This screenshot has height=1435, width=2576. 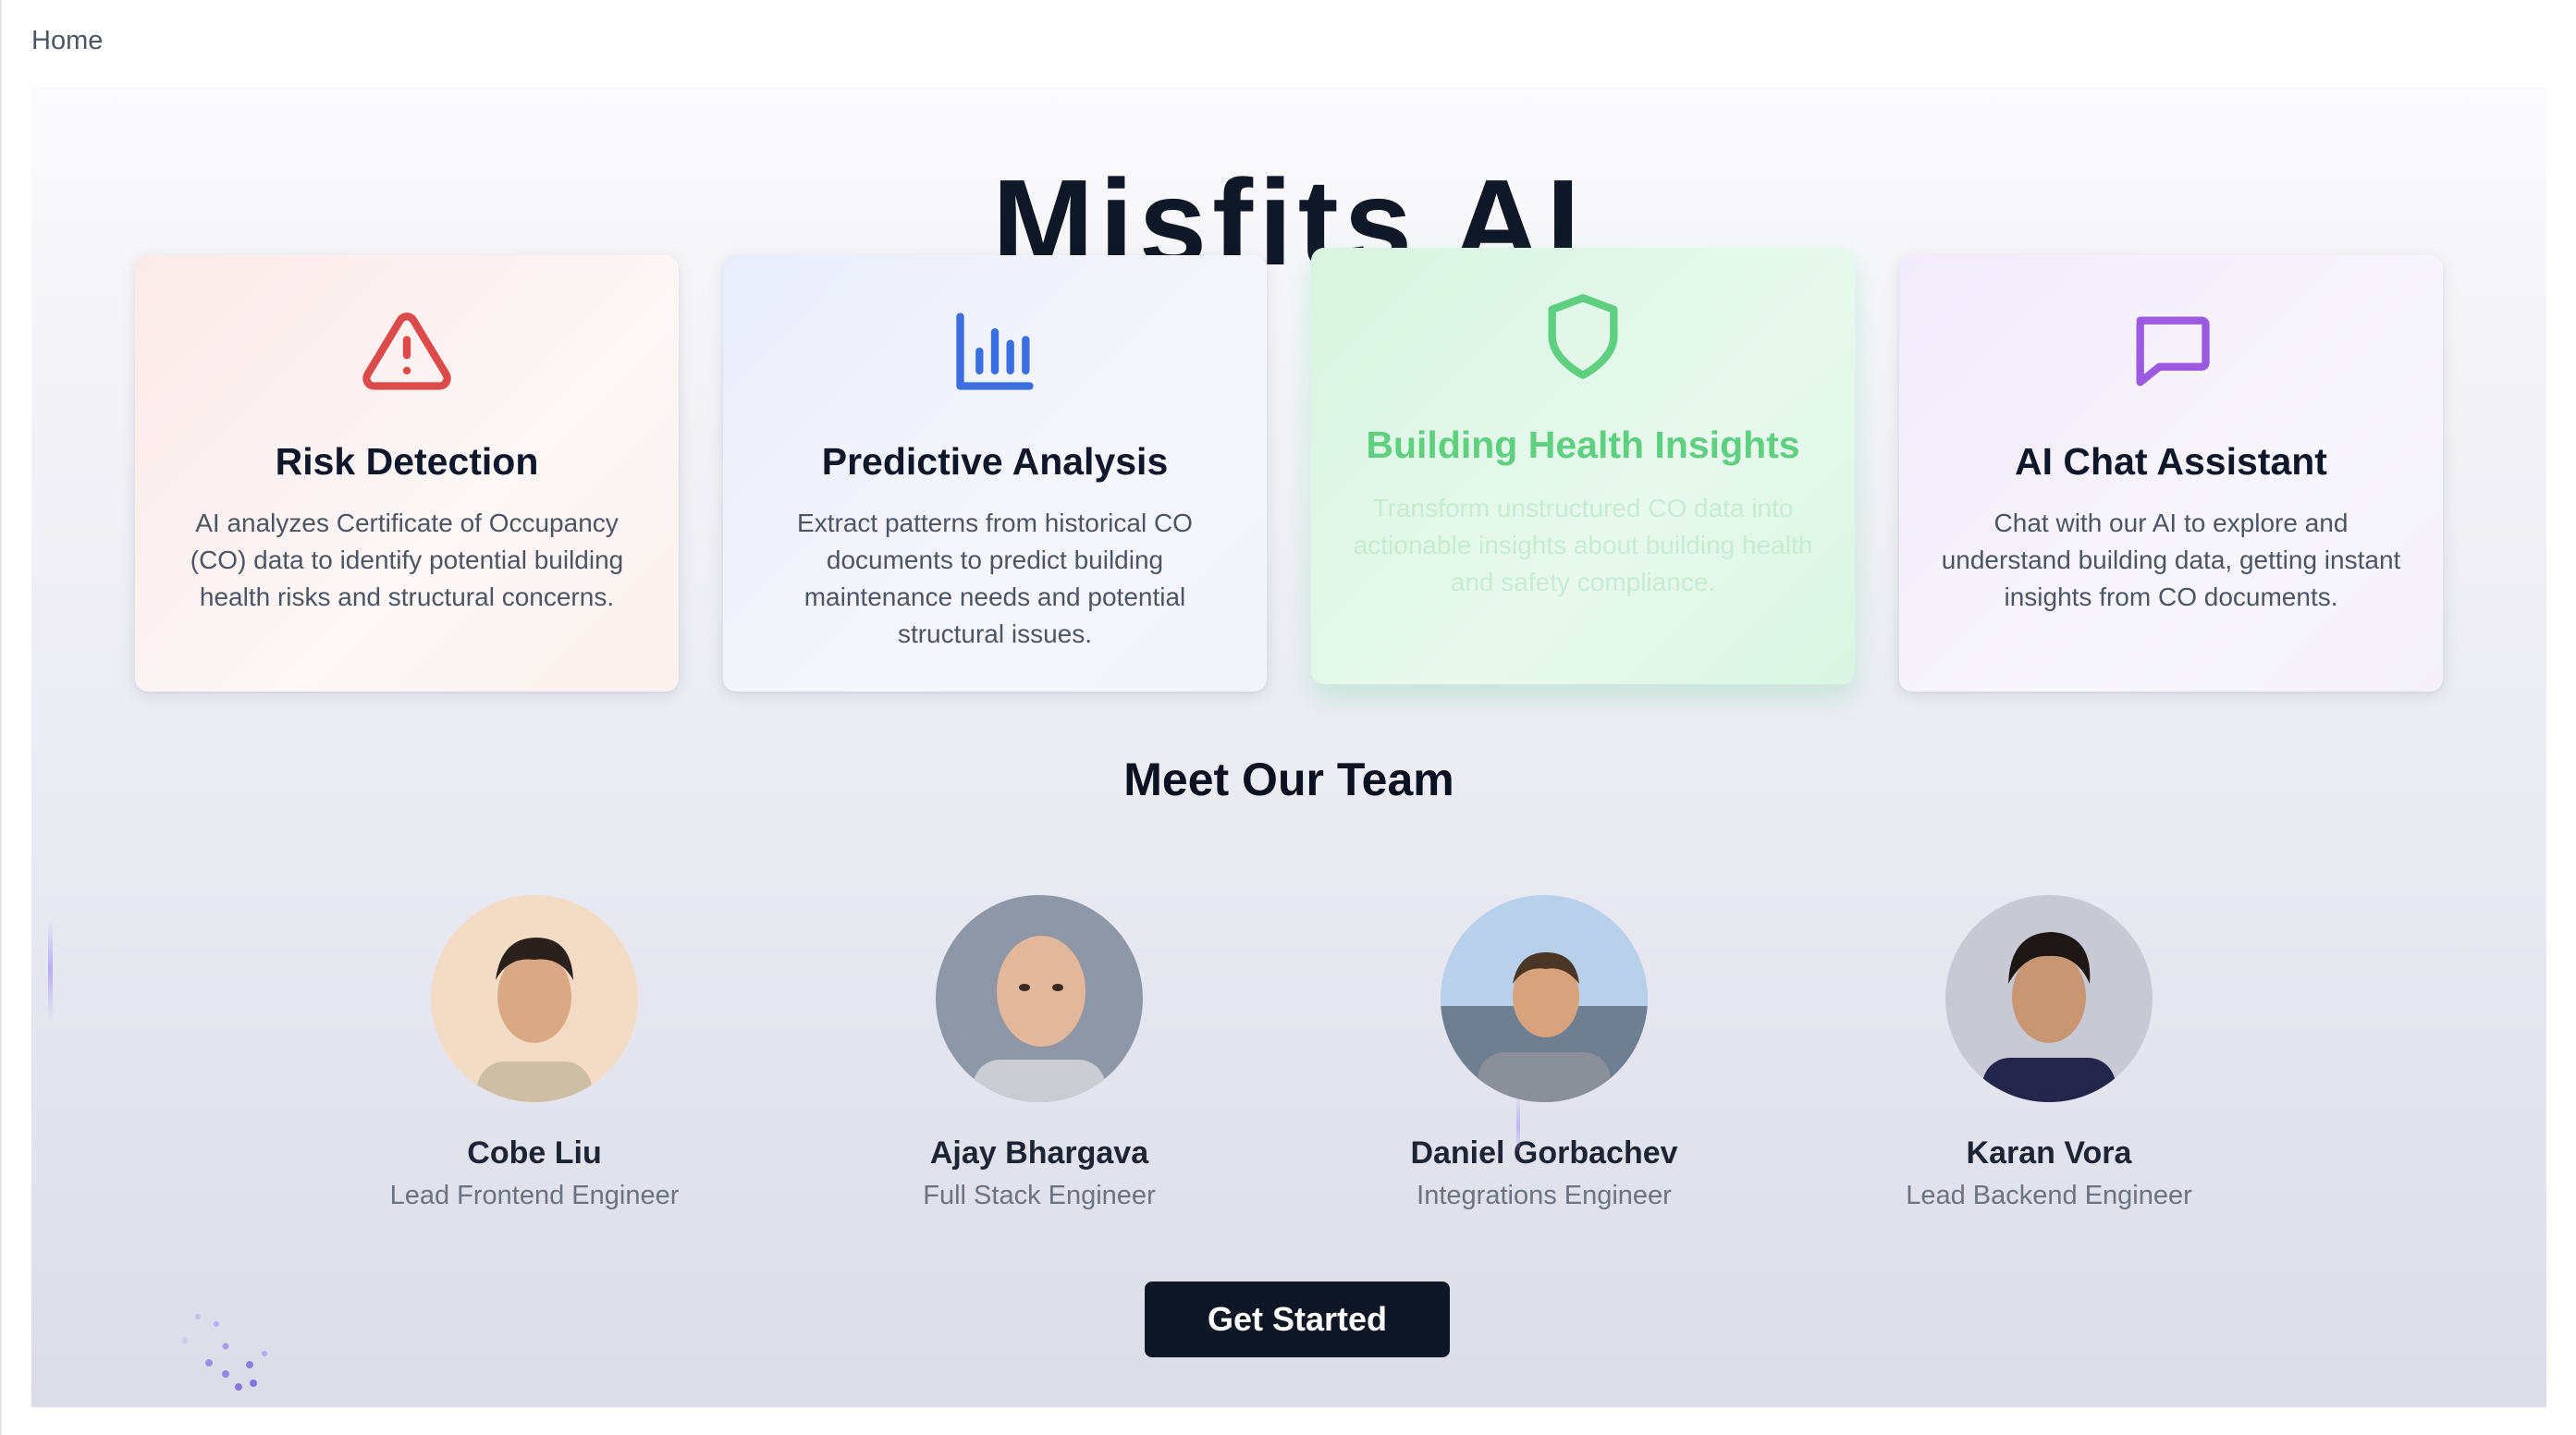 What do you see at coordinates (995, 462) in the screenshot?
I see `feature-title: Predictive Analysis` at bounding box center [995, 462].